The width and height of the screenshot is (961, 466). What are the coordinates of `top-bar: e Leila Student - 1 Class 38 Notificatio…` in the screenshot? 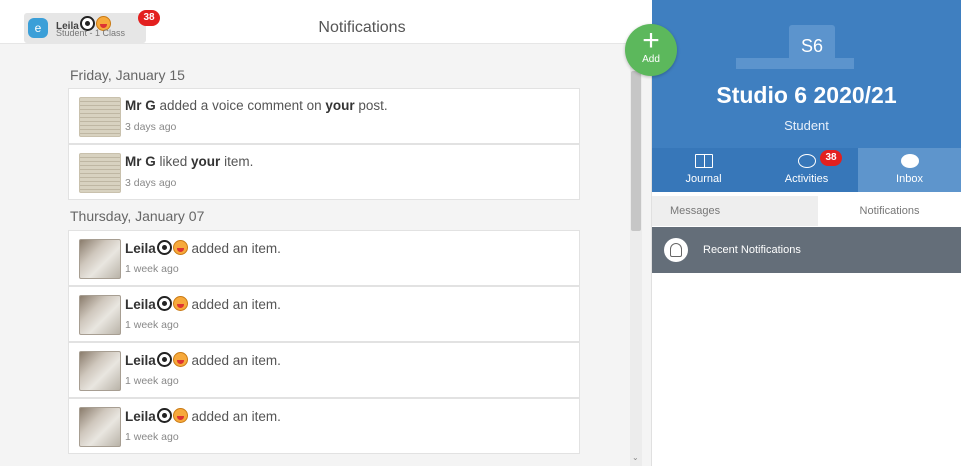 It's located at (326, 22).